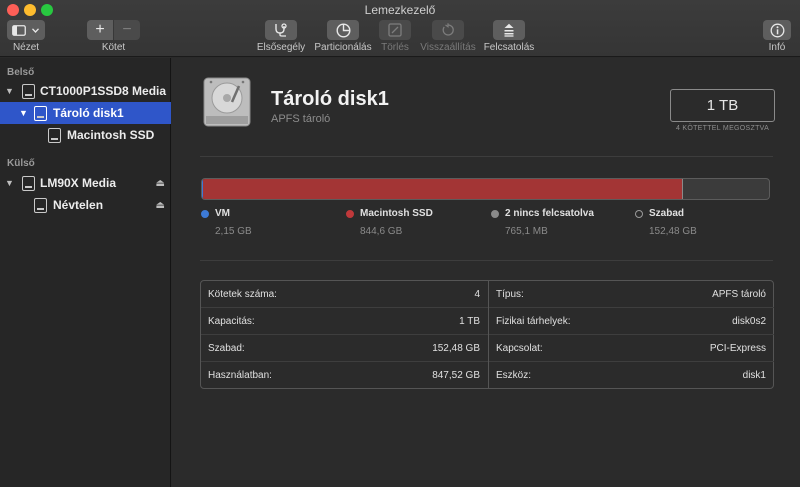 The height and width of the screenshot is (487, 800). What do you see at coordinates (631, 294) in the screenshot?
I see `info-row: Típus: APFS tároló` at bounding box center [631, 294].